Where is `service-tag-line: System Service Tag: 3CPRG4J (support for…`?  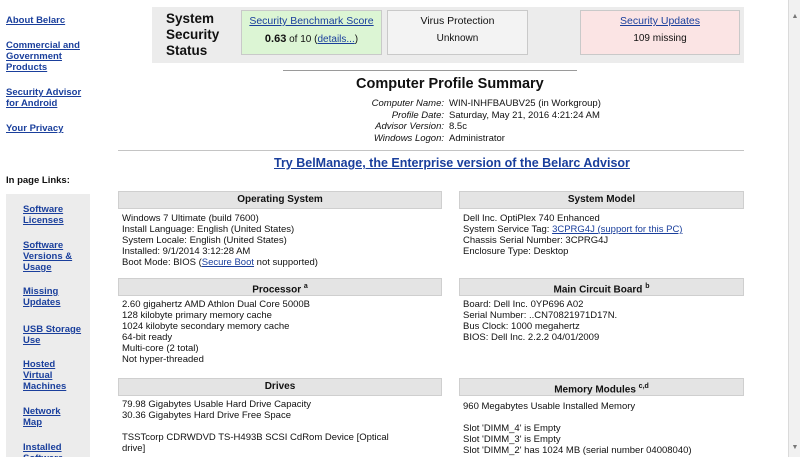 service-tag-line: System Service Tag: 3CPRG4J (support for… is located at coordinates (573, 229).